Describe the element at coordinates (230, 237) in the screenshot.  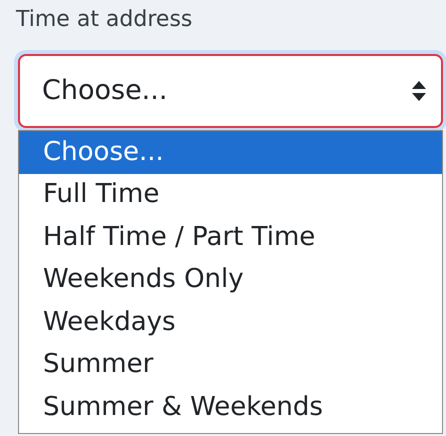
I see `dropdown-option: Half Time / Part Time` at that location.